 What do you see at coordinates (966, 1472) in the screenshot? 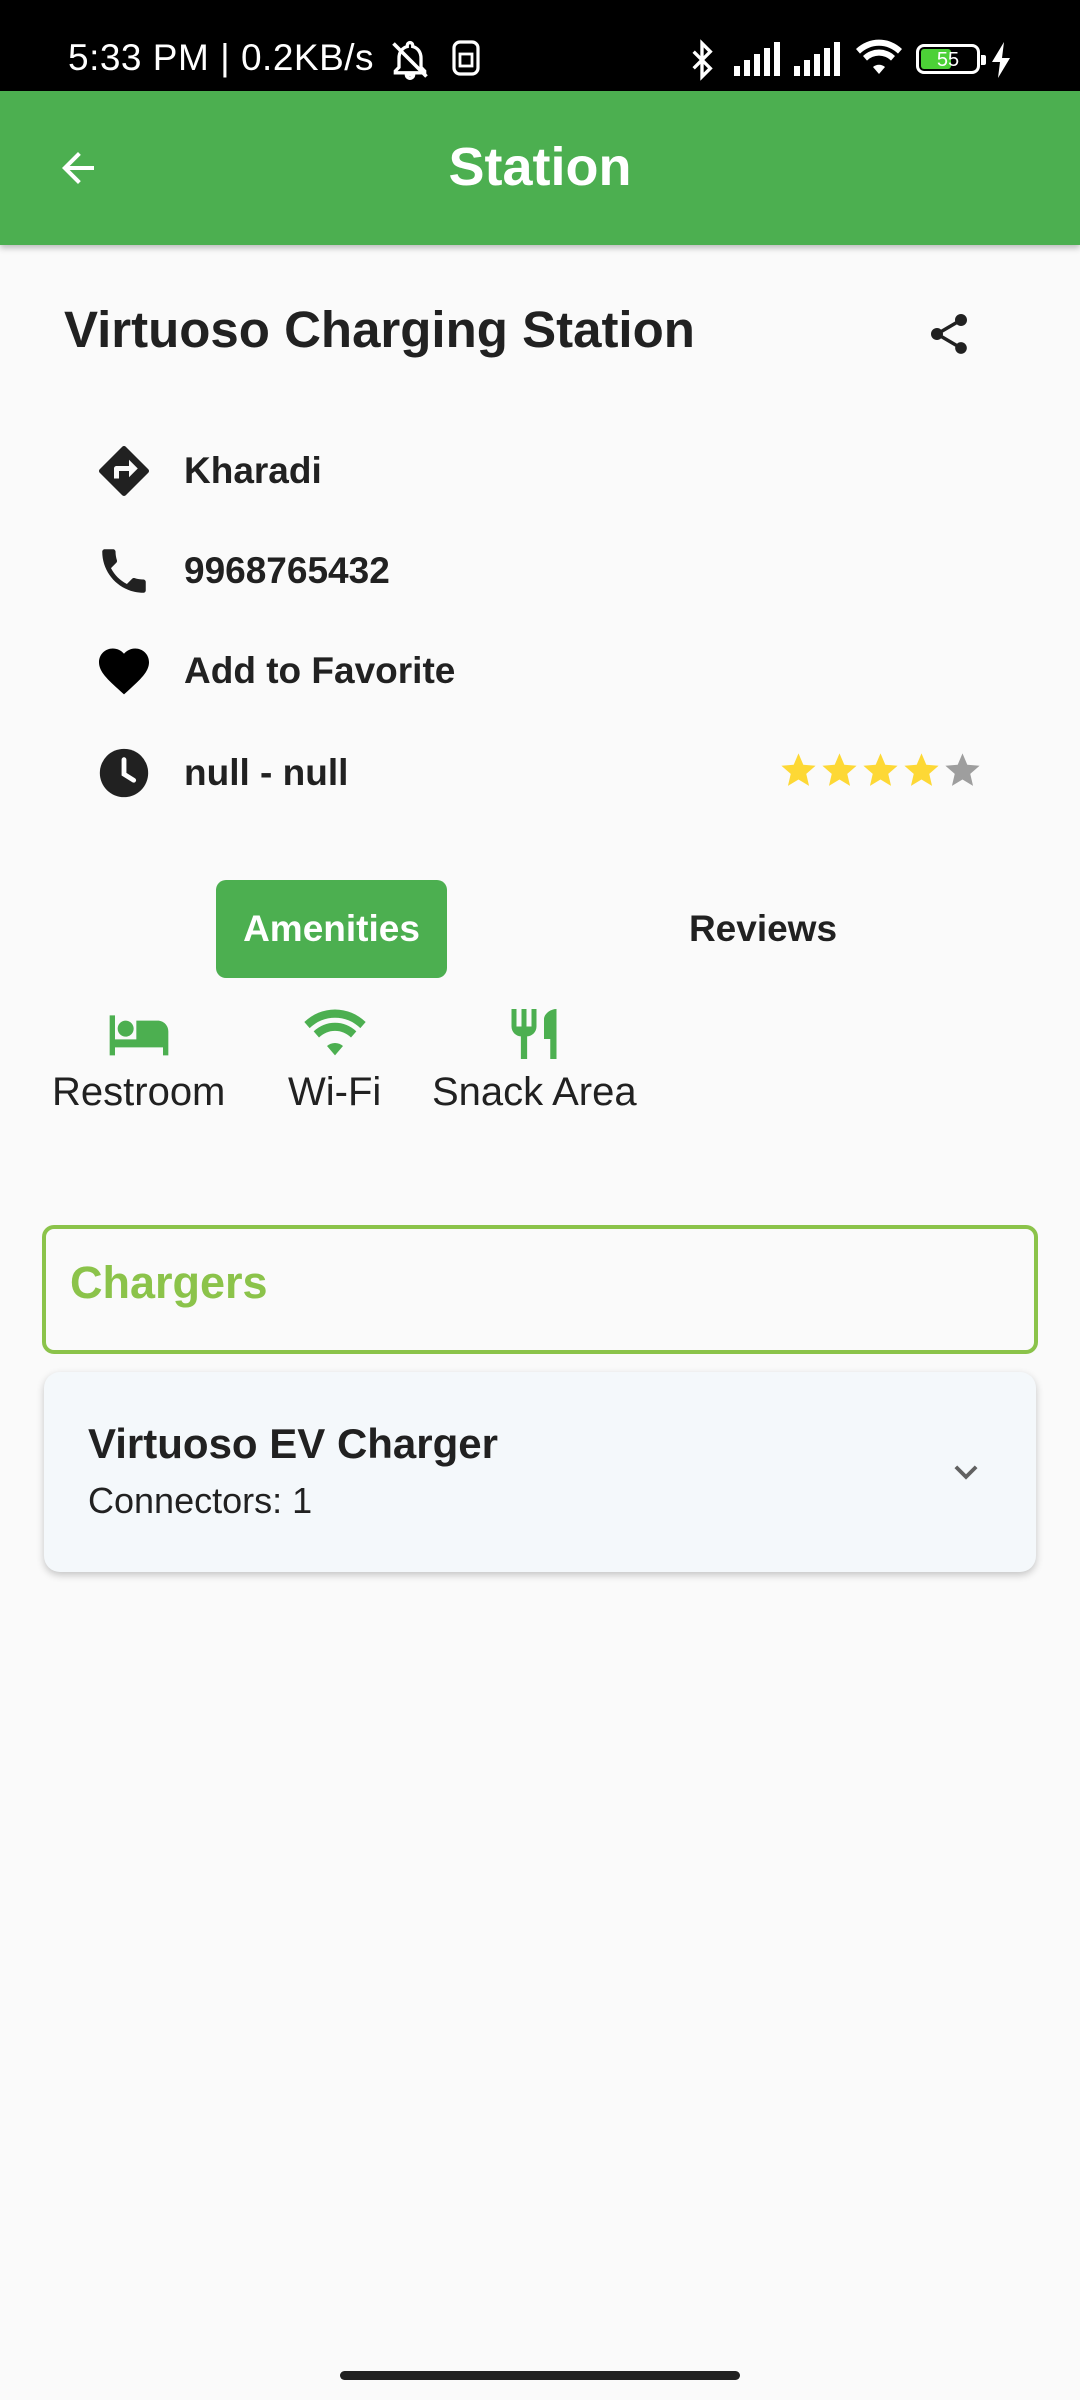
I see `chevron-down-icon` at bounding box center [966, 1472].